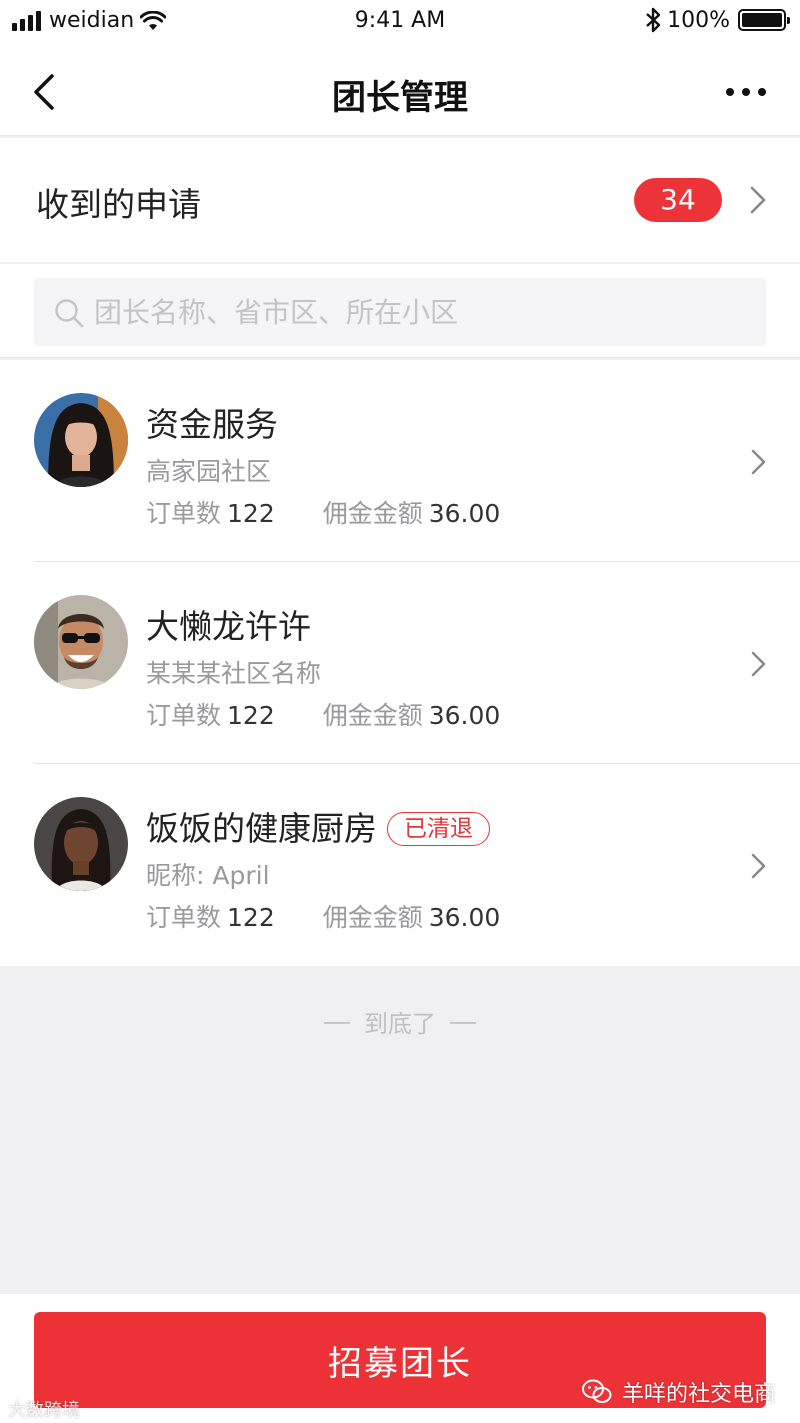 Image resolution: width=800 pixels, height=1423 pixels. I want to click on wechat-icon, so click(596, 1391).